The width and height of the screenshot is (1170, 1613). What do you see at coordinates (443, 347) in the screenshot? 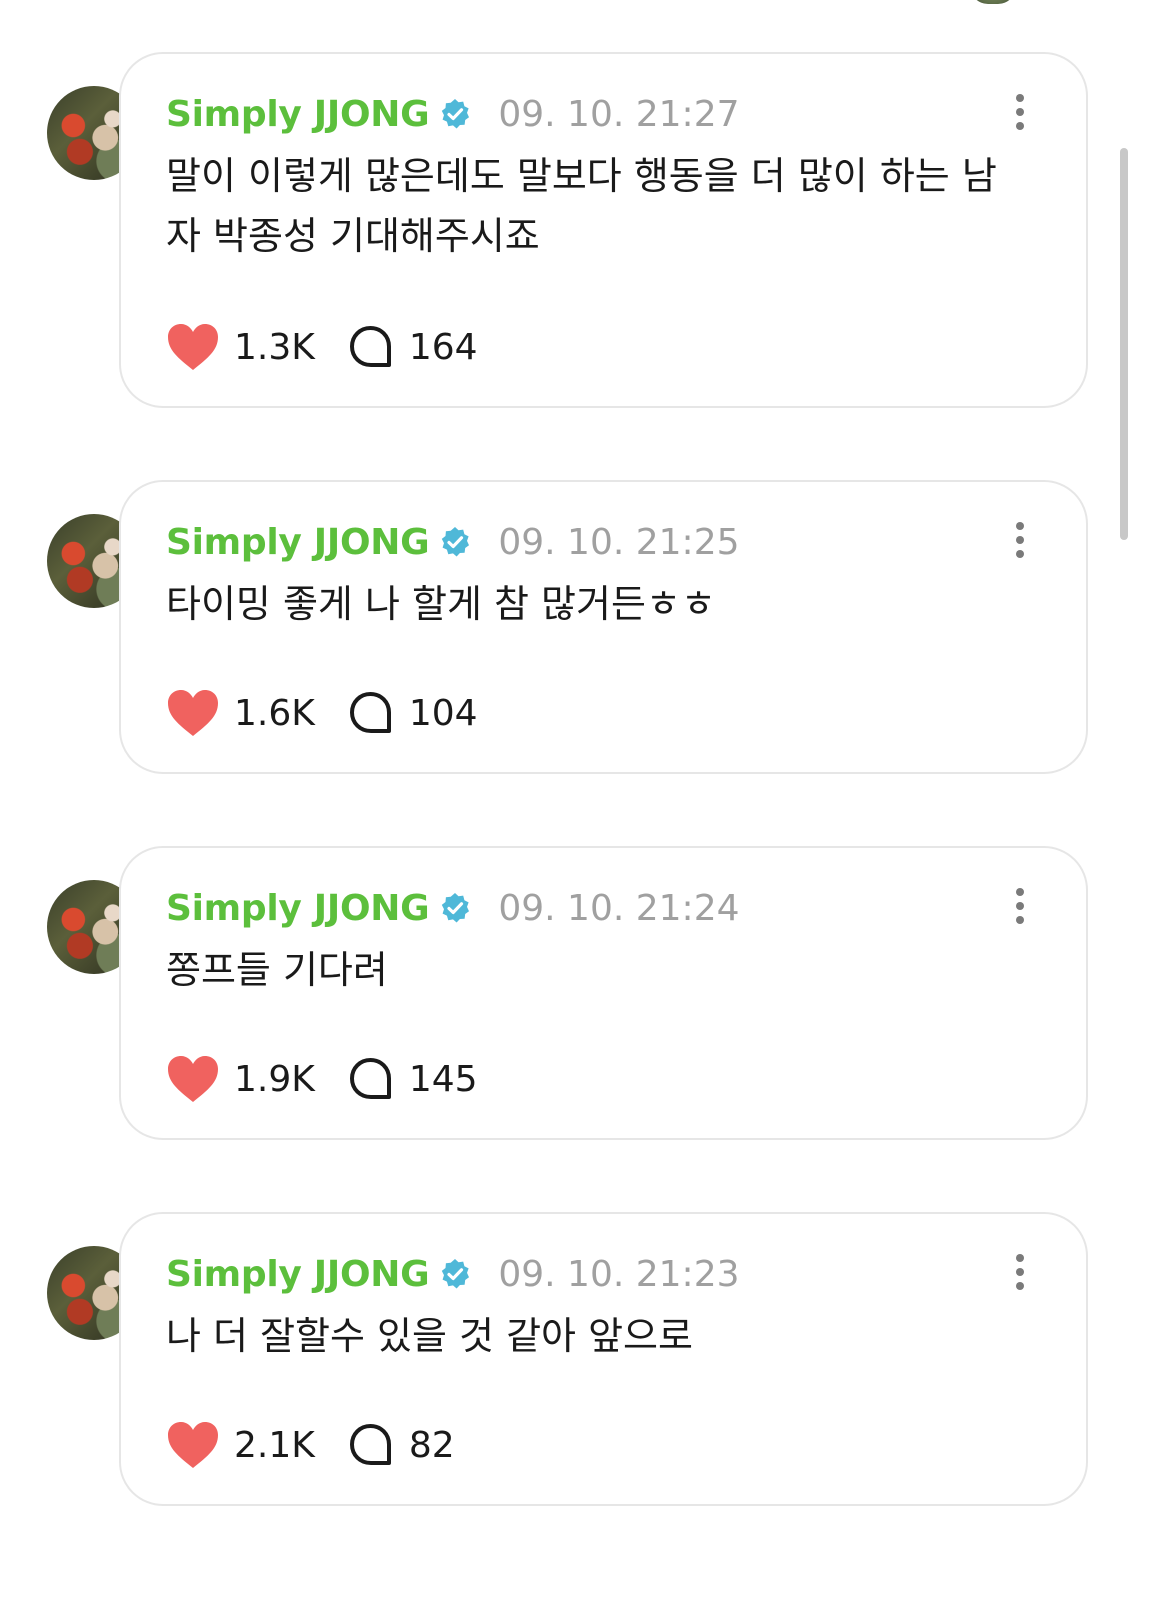
I see `comment-count: 164` at bounding box center [443, 347].